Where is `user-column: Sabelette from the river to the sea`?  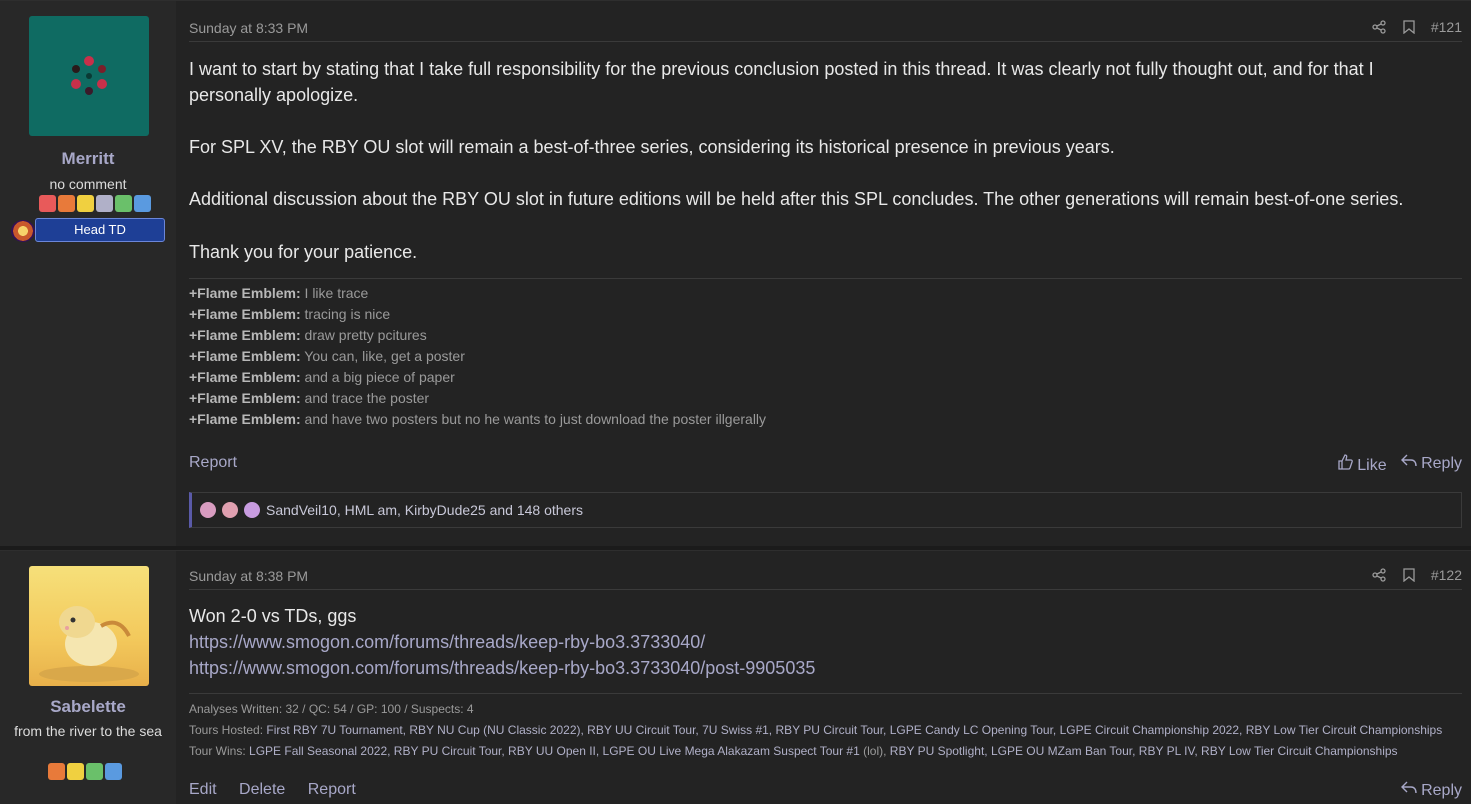
user-column: Sabelette from the river to the sea is located at coordinates (88, 677).